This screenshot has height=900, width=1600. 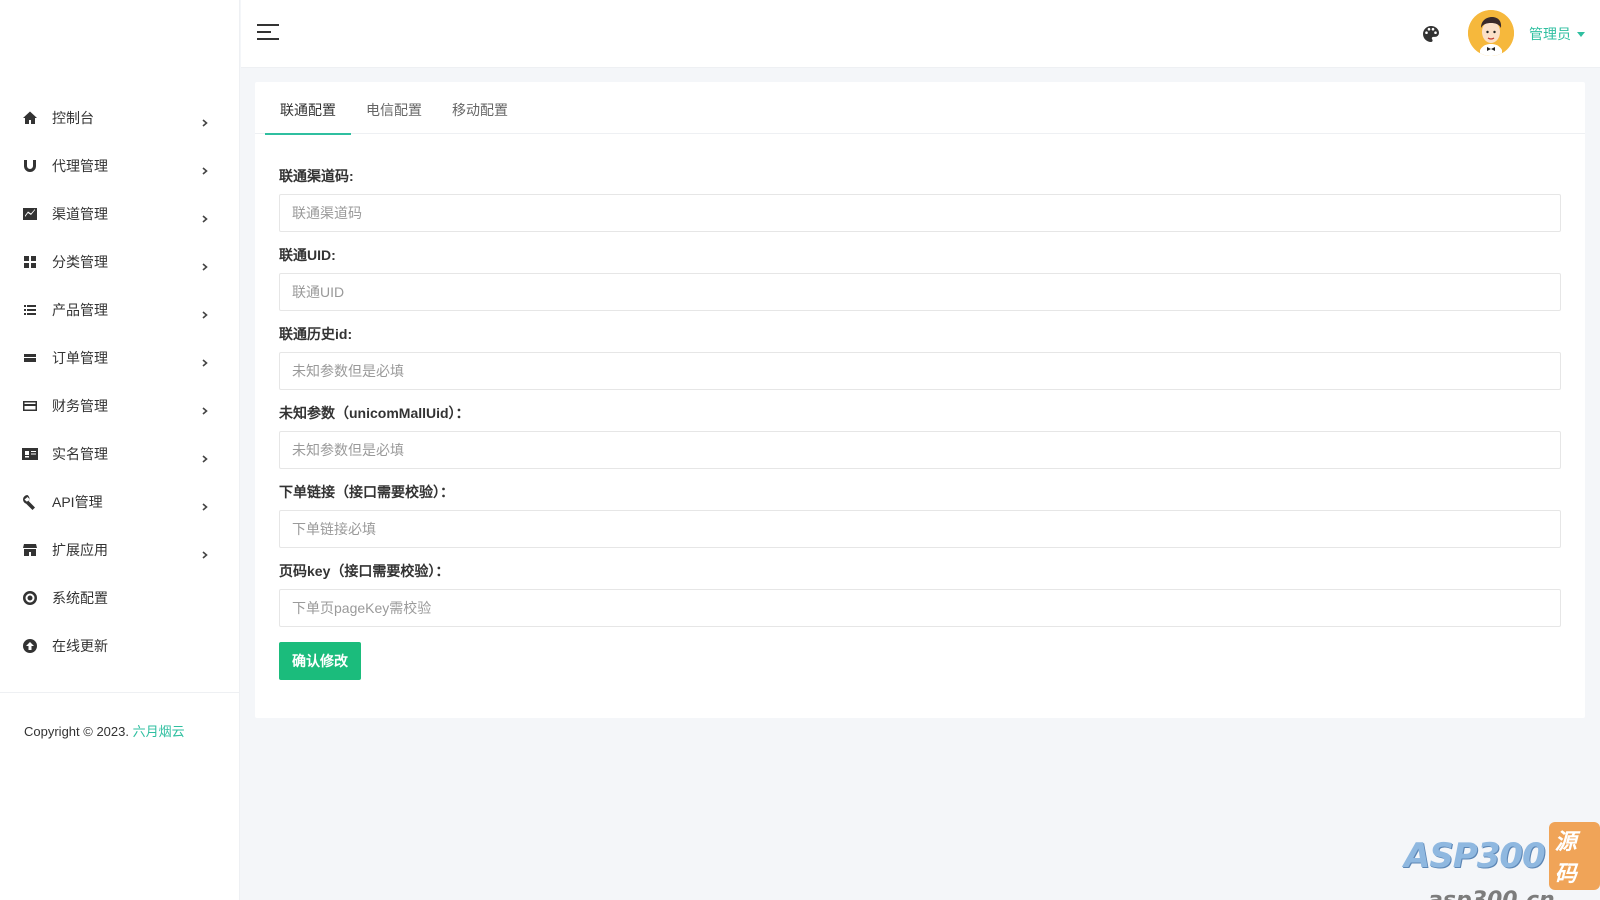 What do you see at coordinates (30, 118) in the screenshot?
I see `home-icon` at bounding box center [30, 118].